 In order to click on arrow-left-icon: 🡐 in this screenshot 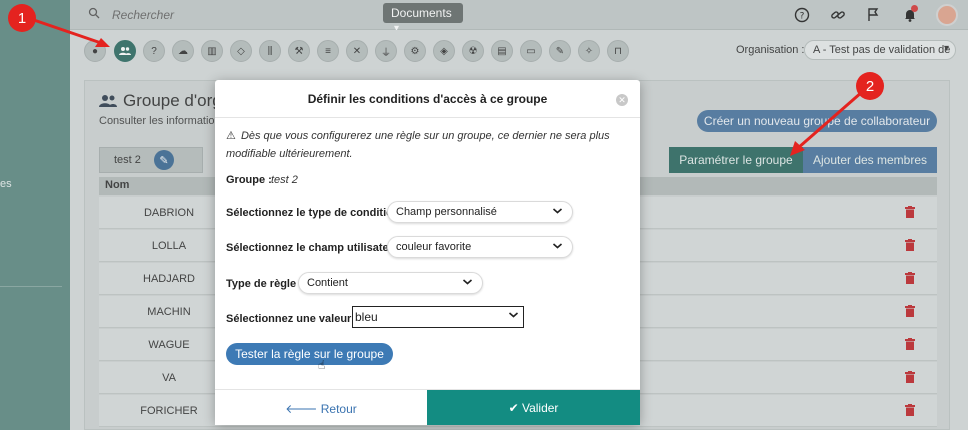, I will do `click(301, 409)`.